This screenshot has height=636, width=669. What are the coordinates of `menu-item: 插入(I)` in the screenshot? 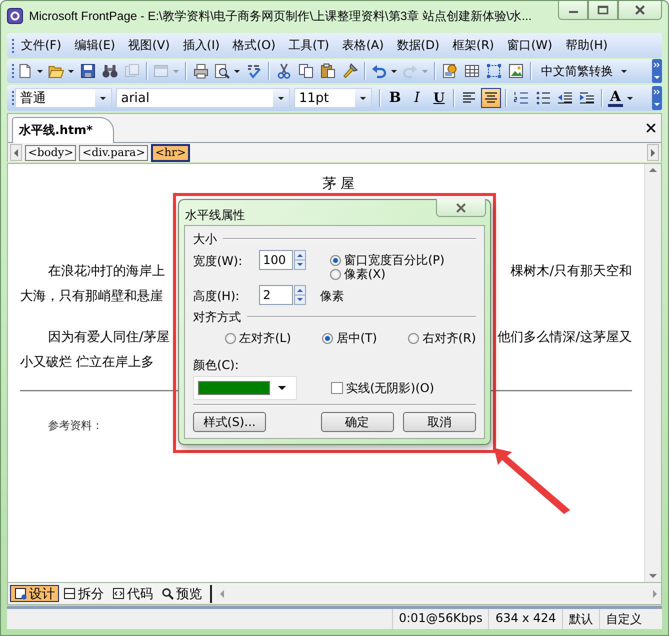 It's located at (201, 45).